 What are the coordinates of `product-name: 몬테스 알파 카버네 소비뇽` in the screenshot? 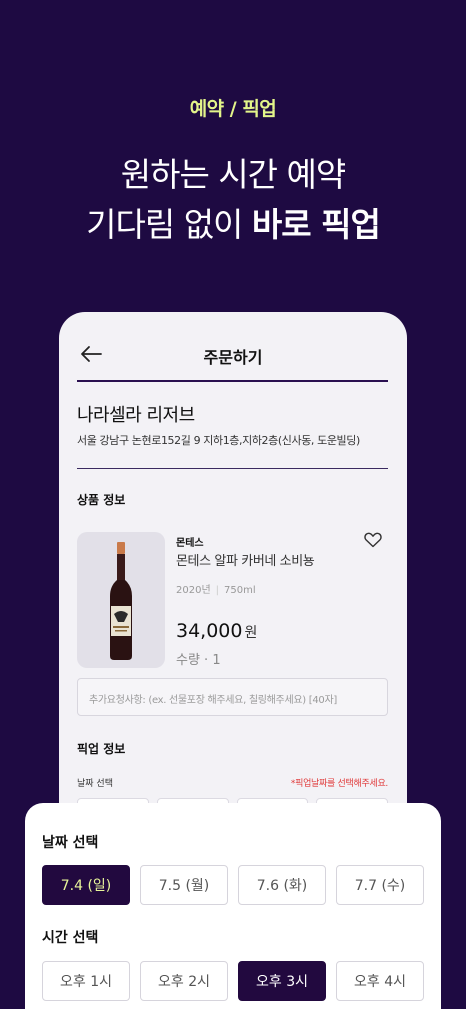 It's located at (245, 561).